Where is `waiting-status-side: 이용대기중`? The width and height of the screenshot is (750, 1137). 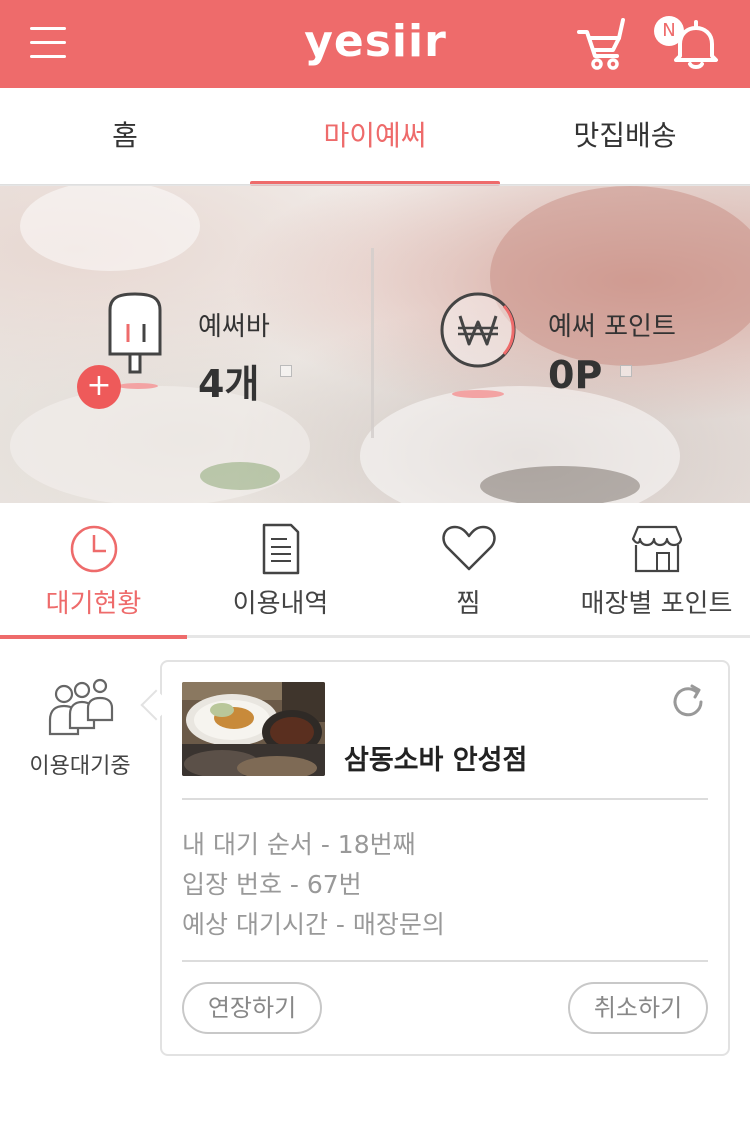 waiting-status-side: 이용대기중 is located at coordinates (80, 731).